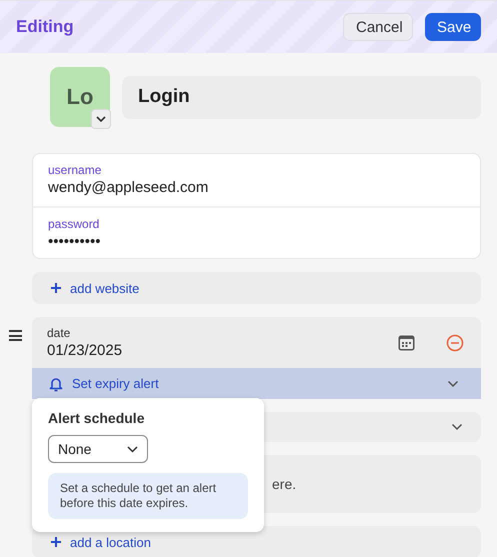  Describe the element at coordinates (45, 27) in the screenshot. I see `editing-title: Editing` at that location.